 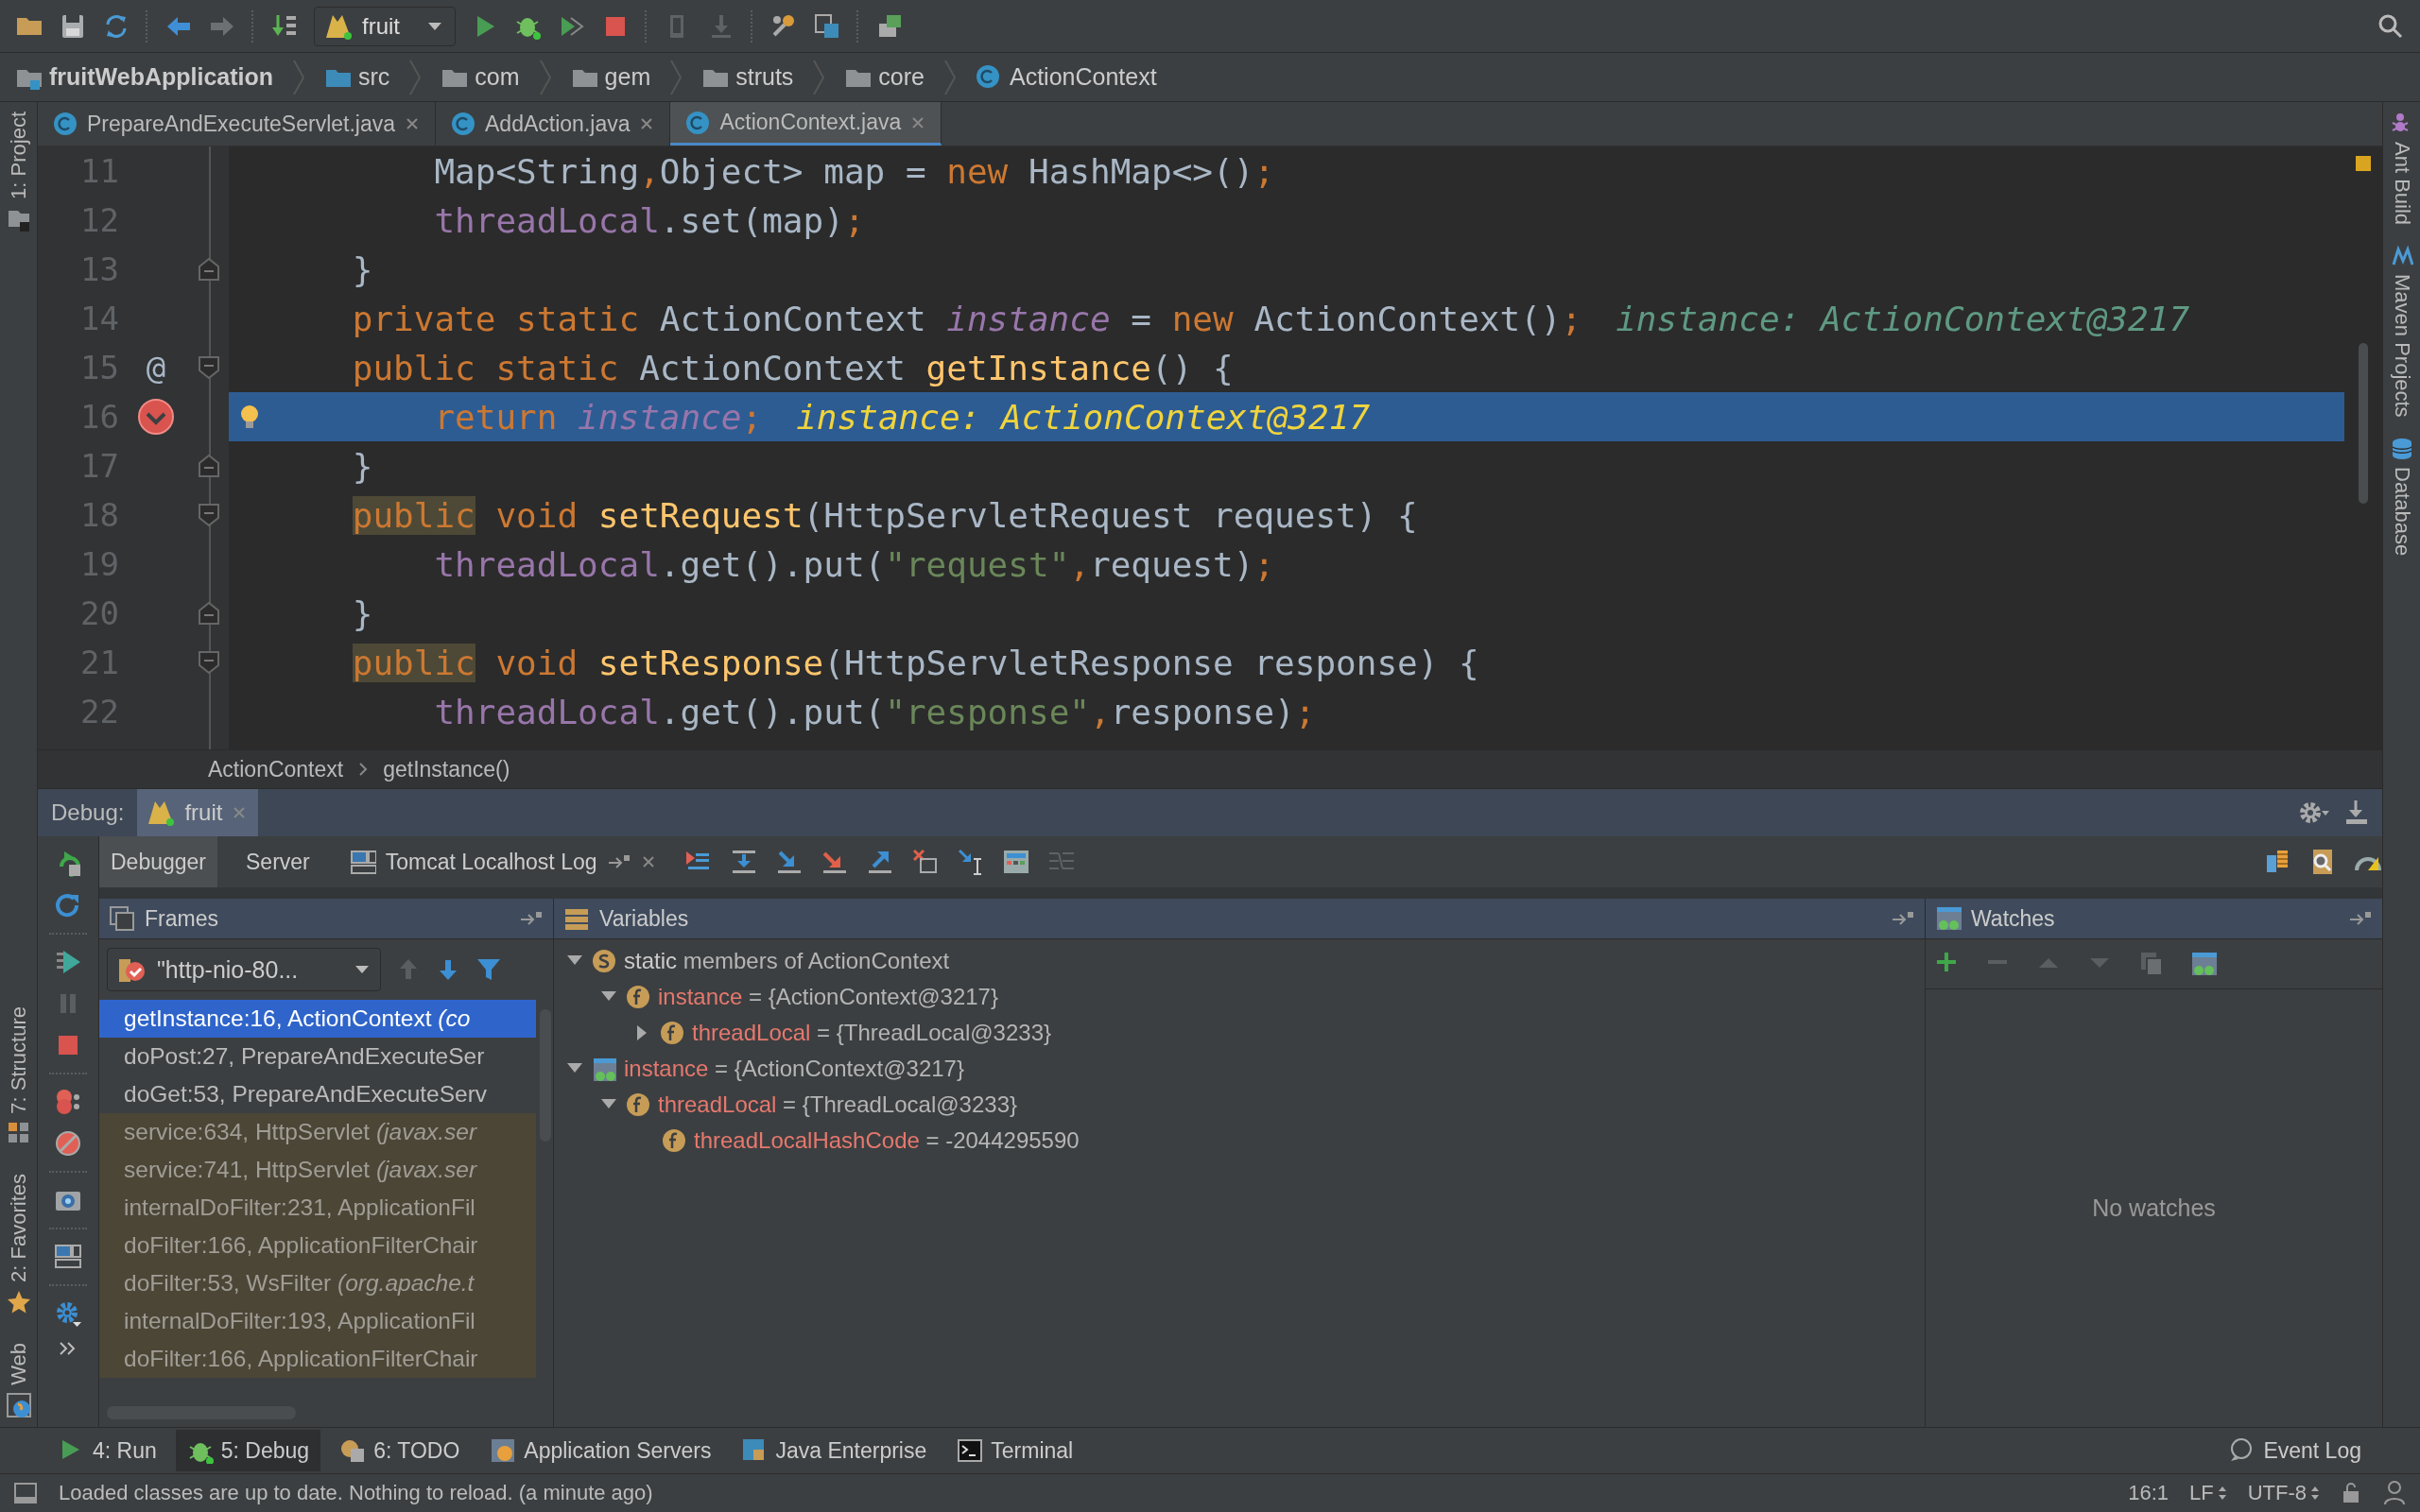 I want to click on editor-tab: PrepareAndExecuteServlet.java, so click(x=237, y=124).